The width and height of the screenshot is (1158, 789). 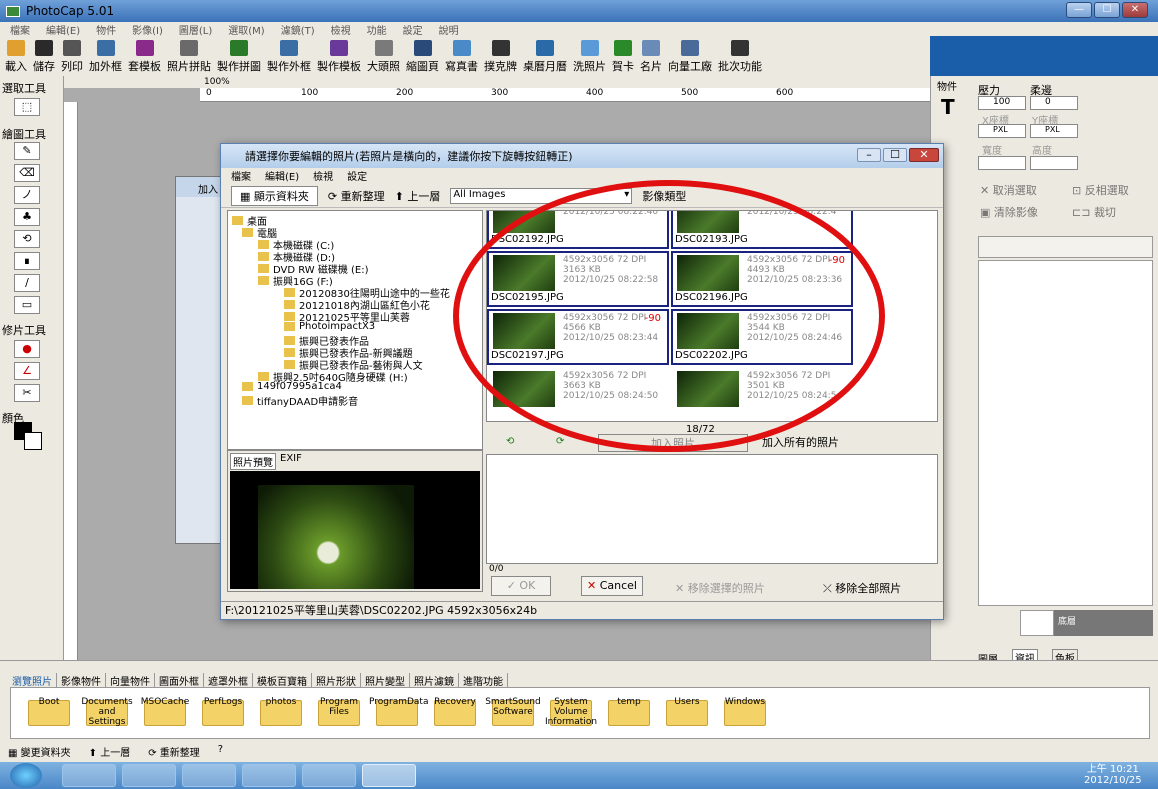 I want to click on x-coord-input: PXL, so click(x=1002, y=131).